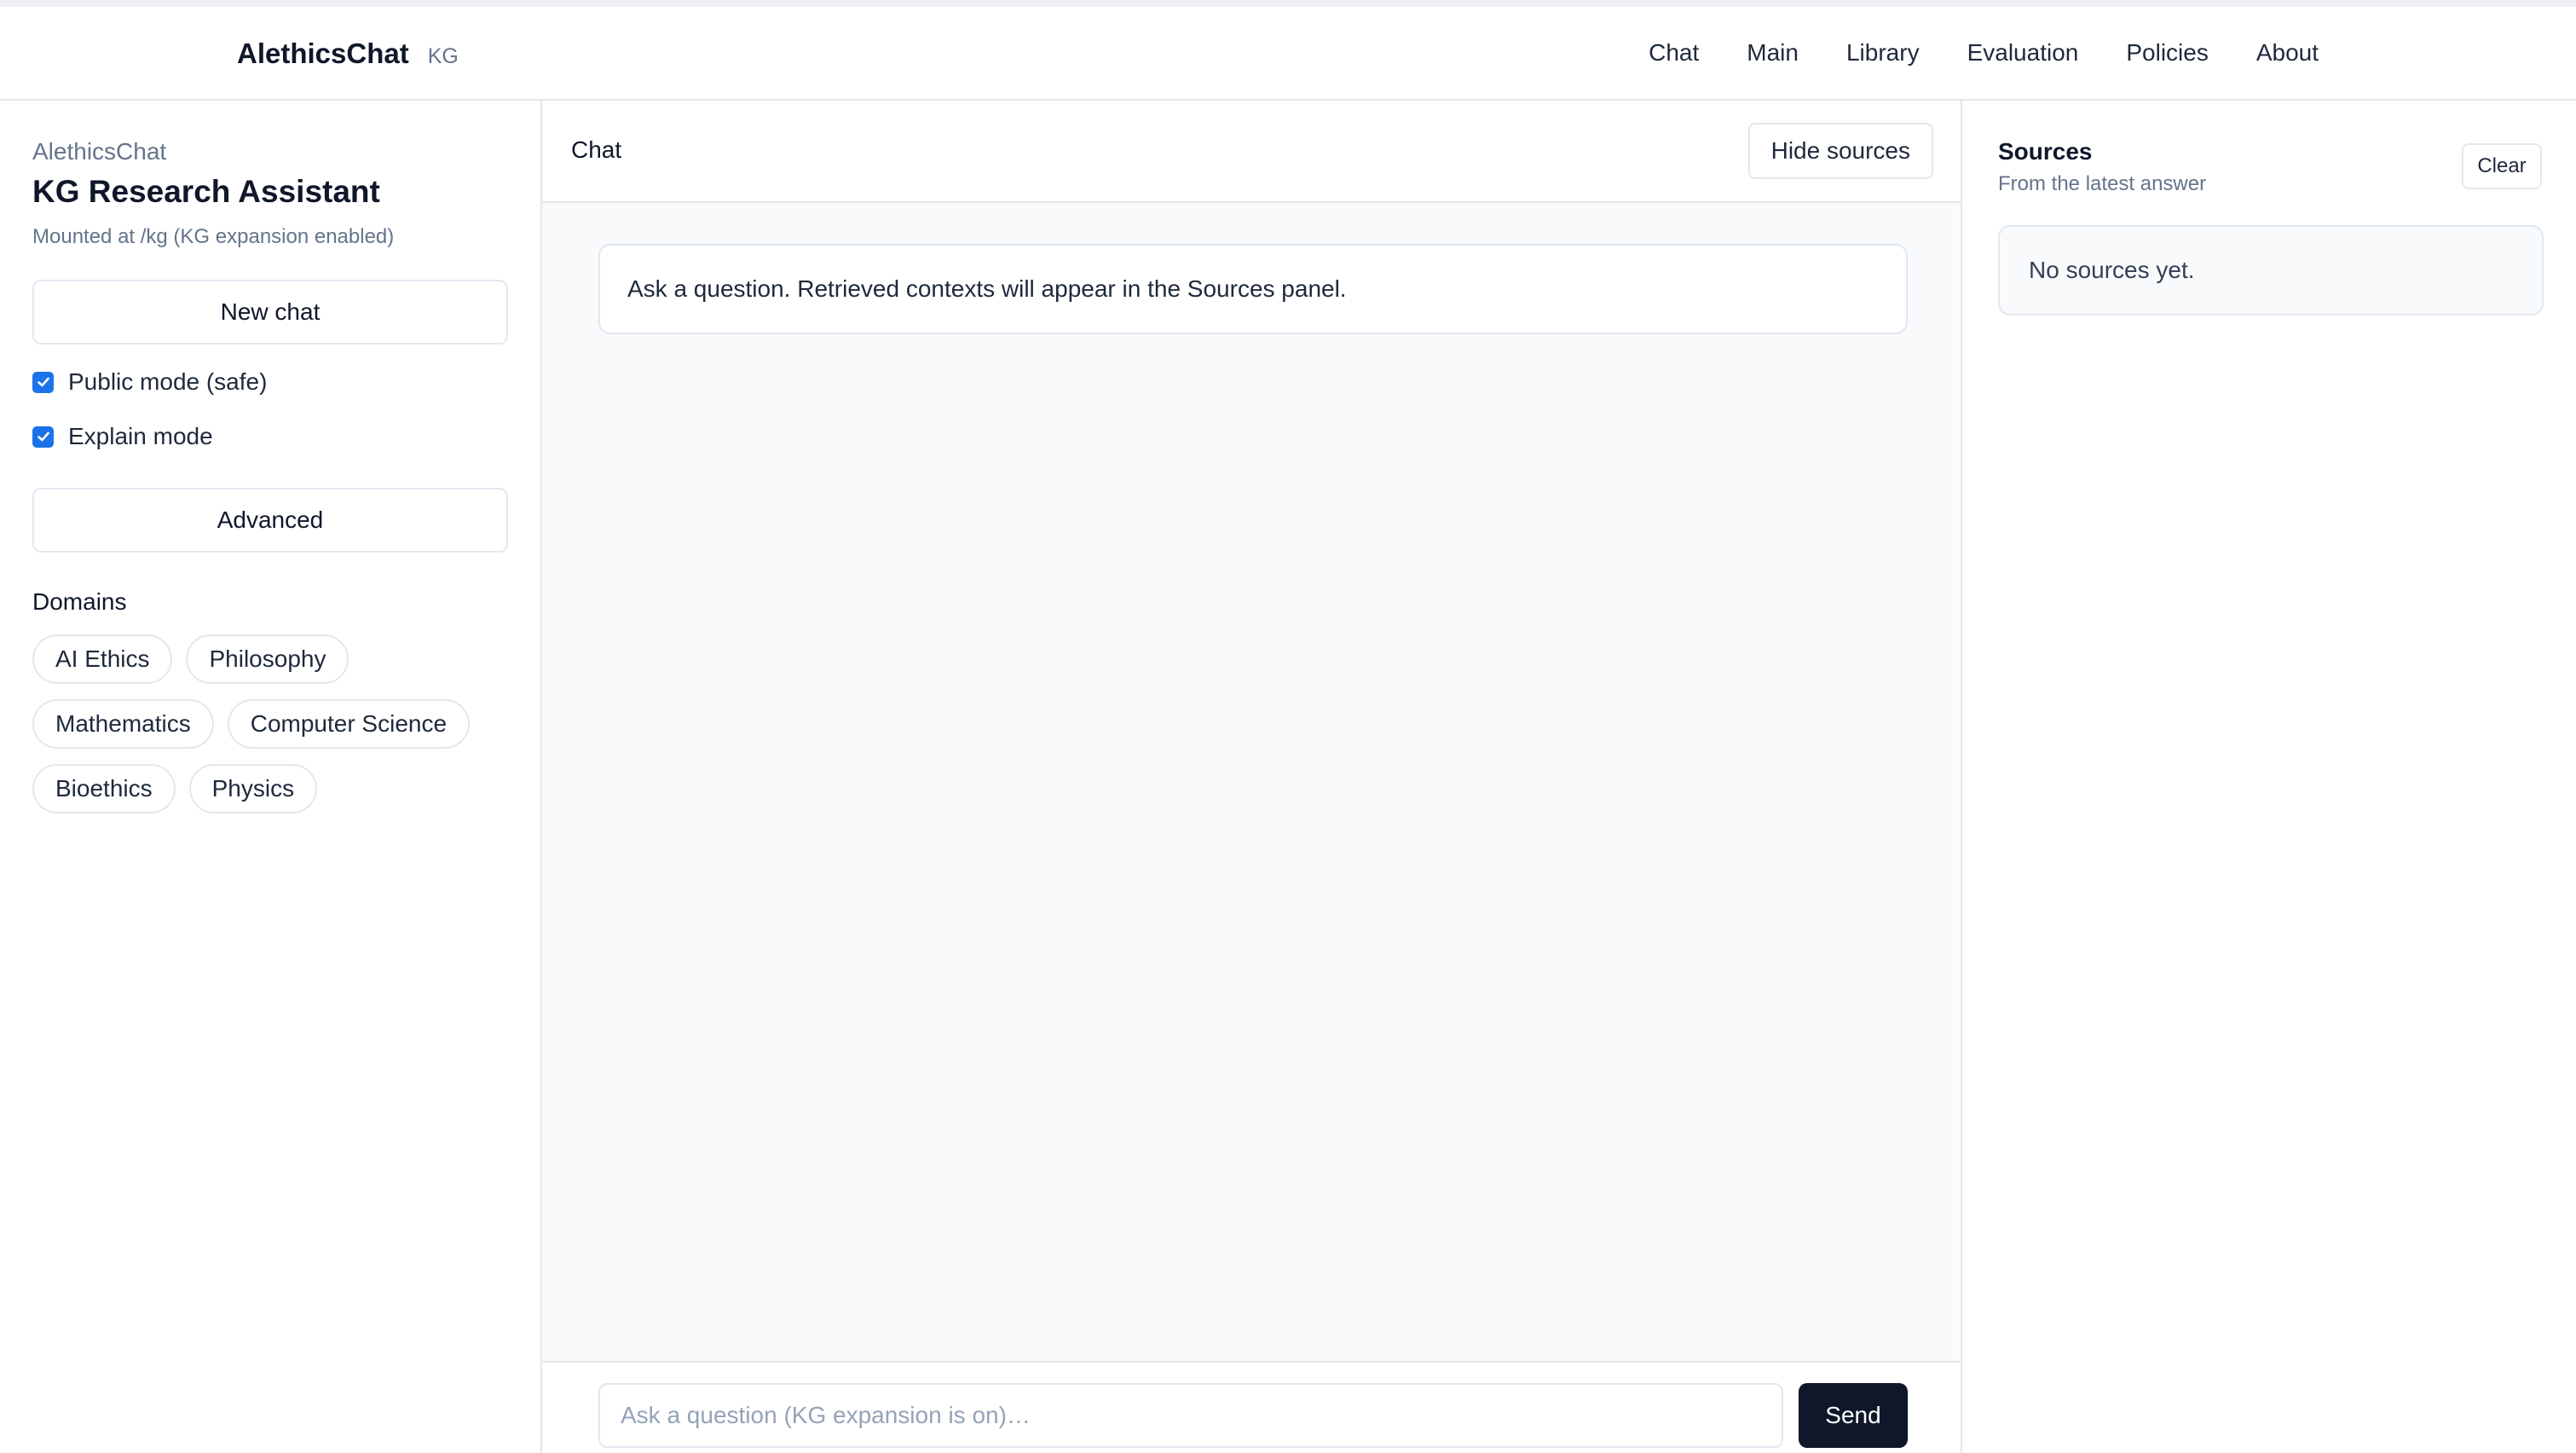 This screenshot has height=1453, width=2576. Describe the element at coordinates (168, 382) in the screenshot. I see `public-mode-label: Public mode (safe)` at that location.